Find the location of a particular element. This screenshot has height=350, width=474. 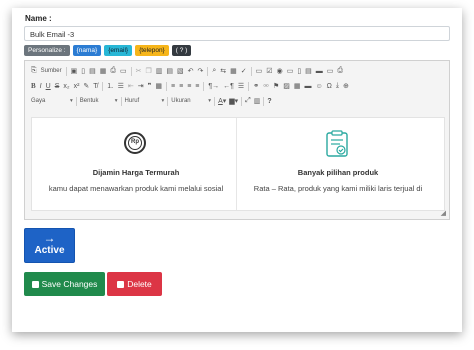

new-page-icon: ▯ is located at coordinates (83, 71).